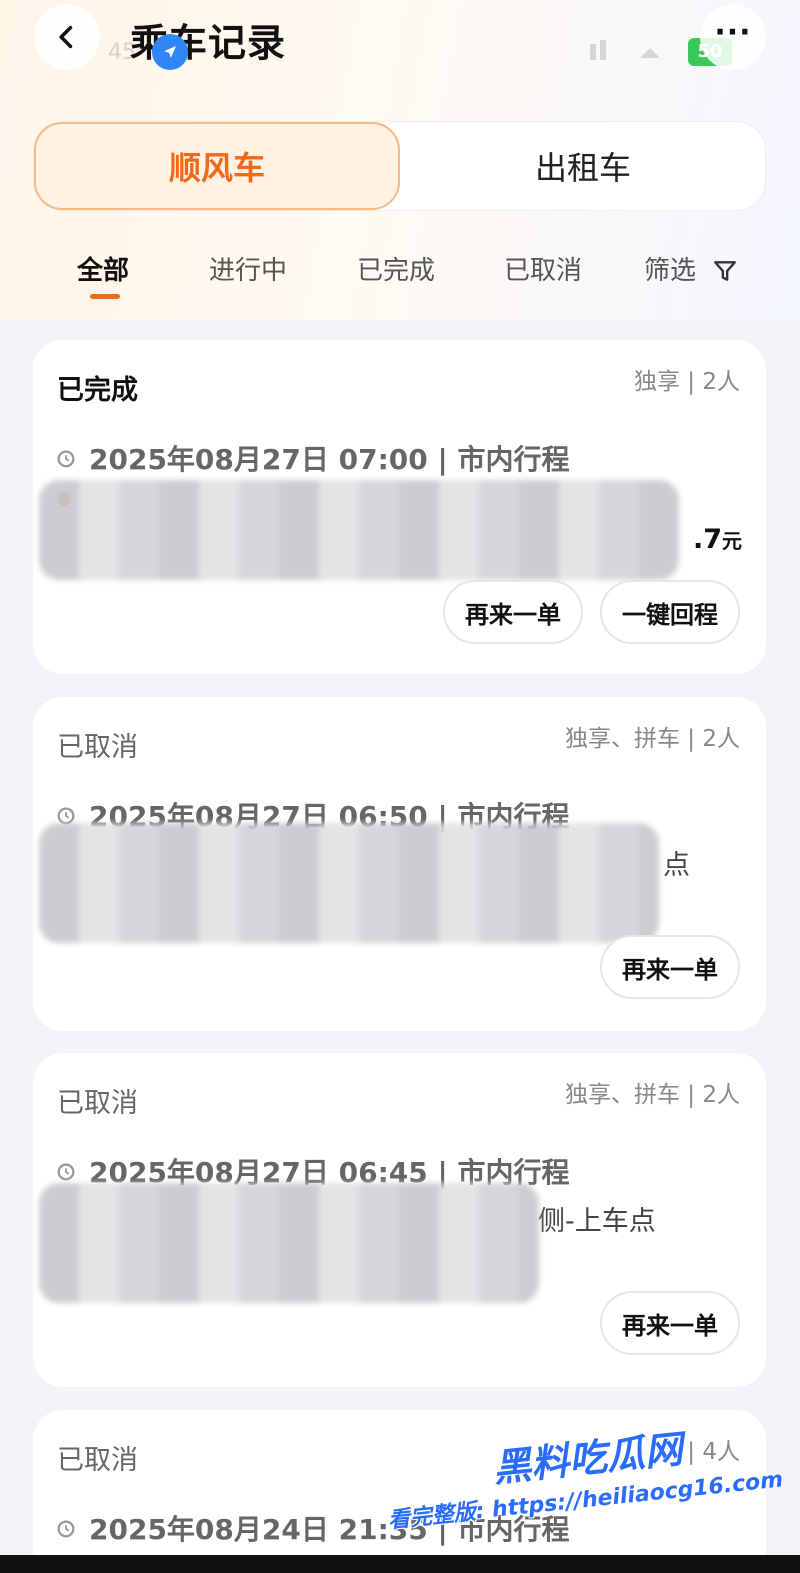  I want to click on tab-filter: 筛选, so click(670, 268).